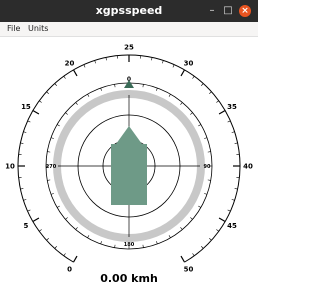 This screenshot has height=300, width=320. Describe the element at coordinates (26, 226) in the screenshot. I see `speed-tick-label-5: 5` at that location.